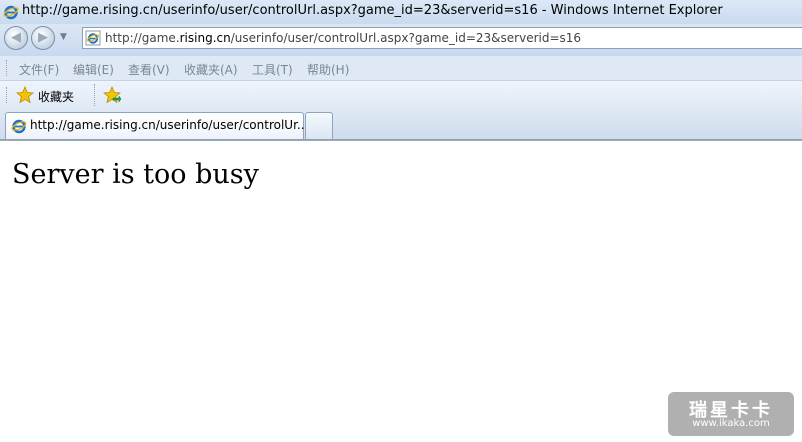  What do you see at coordinates (731, 423) in the screenshot?
I see `watermark-url: www.ikaka.com` at bounding box center [731, 423].